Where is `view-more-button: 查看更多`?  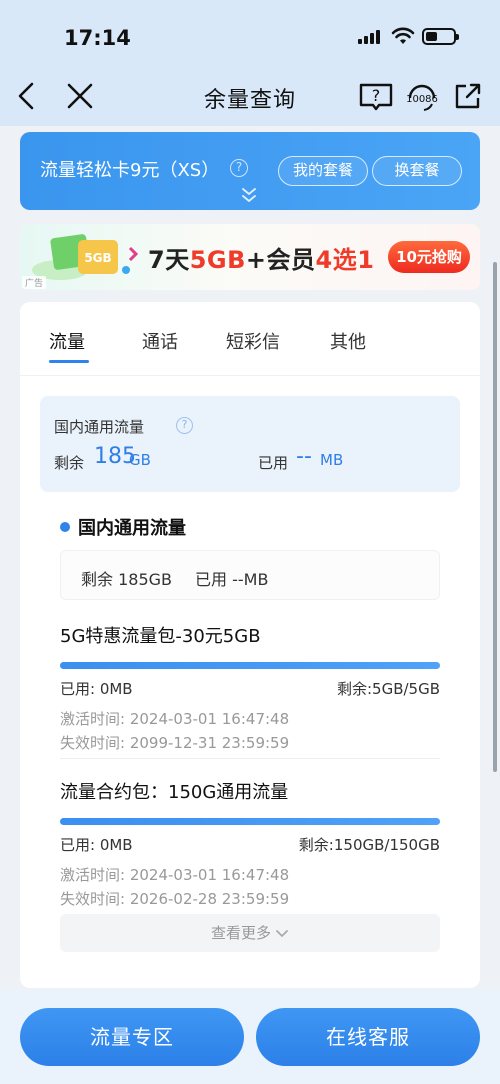
view-more-button: 查看更多 is located at coordinates (250, 933).